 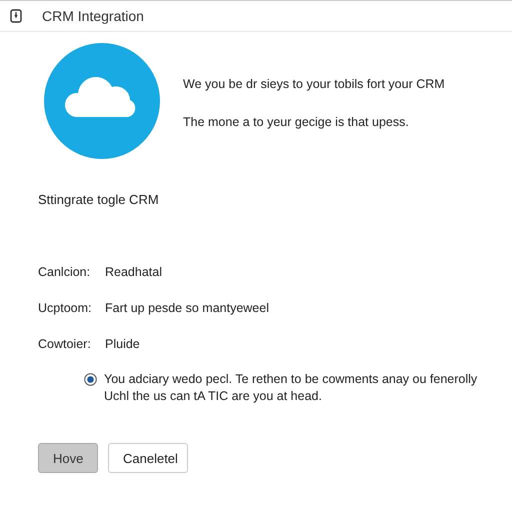 What do you see at coordinates (93, 16) in the screenshot?
I see `window-title: CRM Integration` at bounding box center [93, 16].